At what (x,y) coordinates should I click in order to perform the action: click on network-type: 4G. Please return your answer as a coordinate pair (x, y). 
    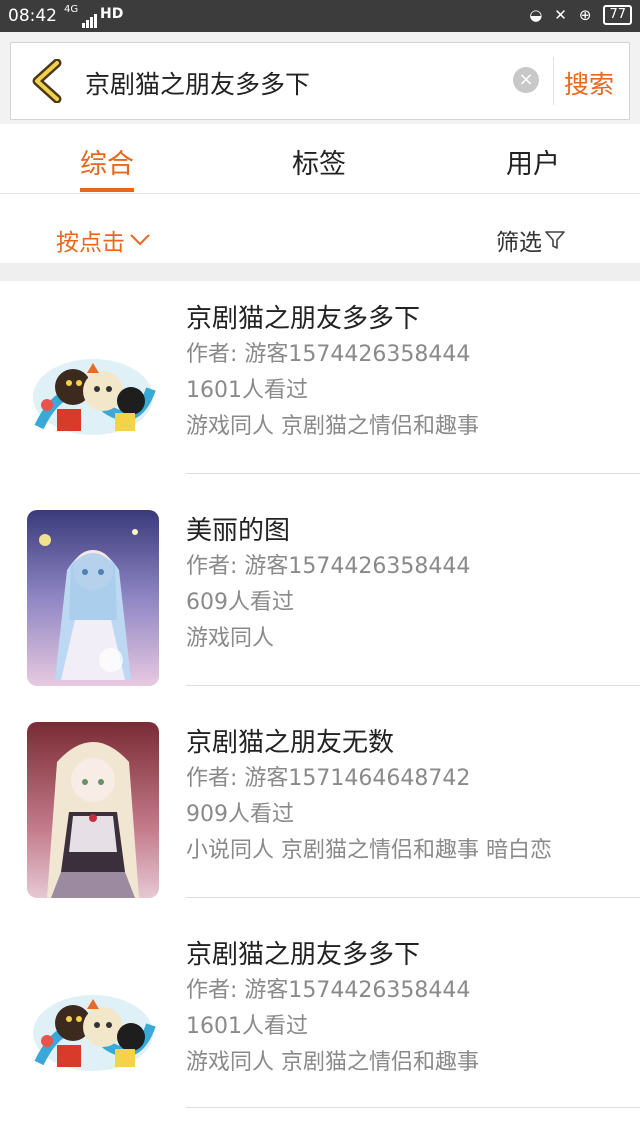
    Looking at the image, I should click on (71, 9).